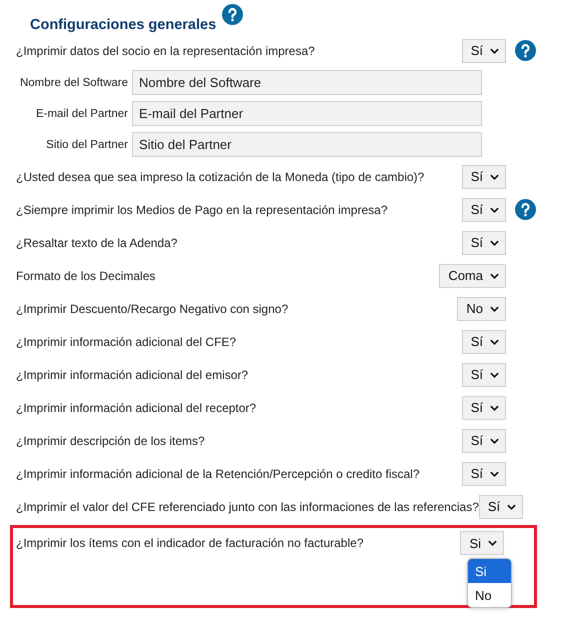  What do you see at coordinates (472, 276) in the screenshot?
I see `dropdown: Coma` at bounding box center [472, 276].